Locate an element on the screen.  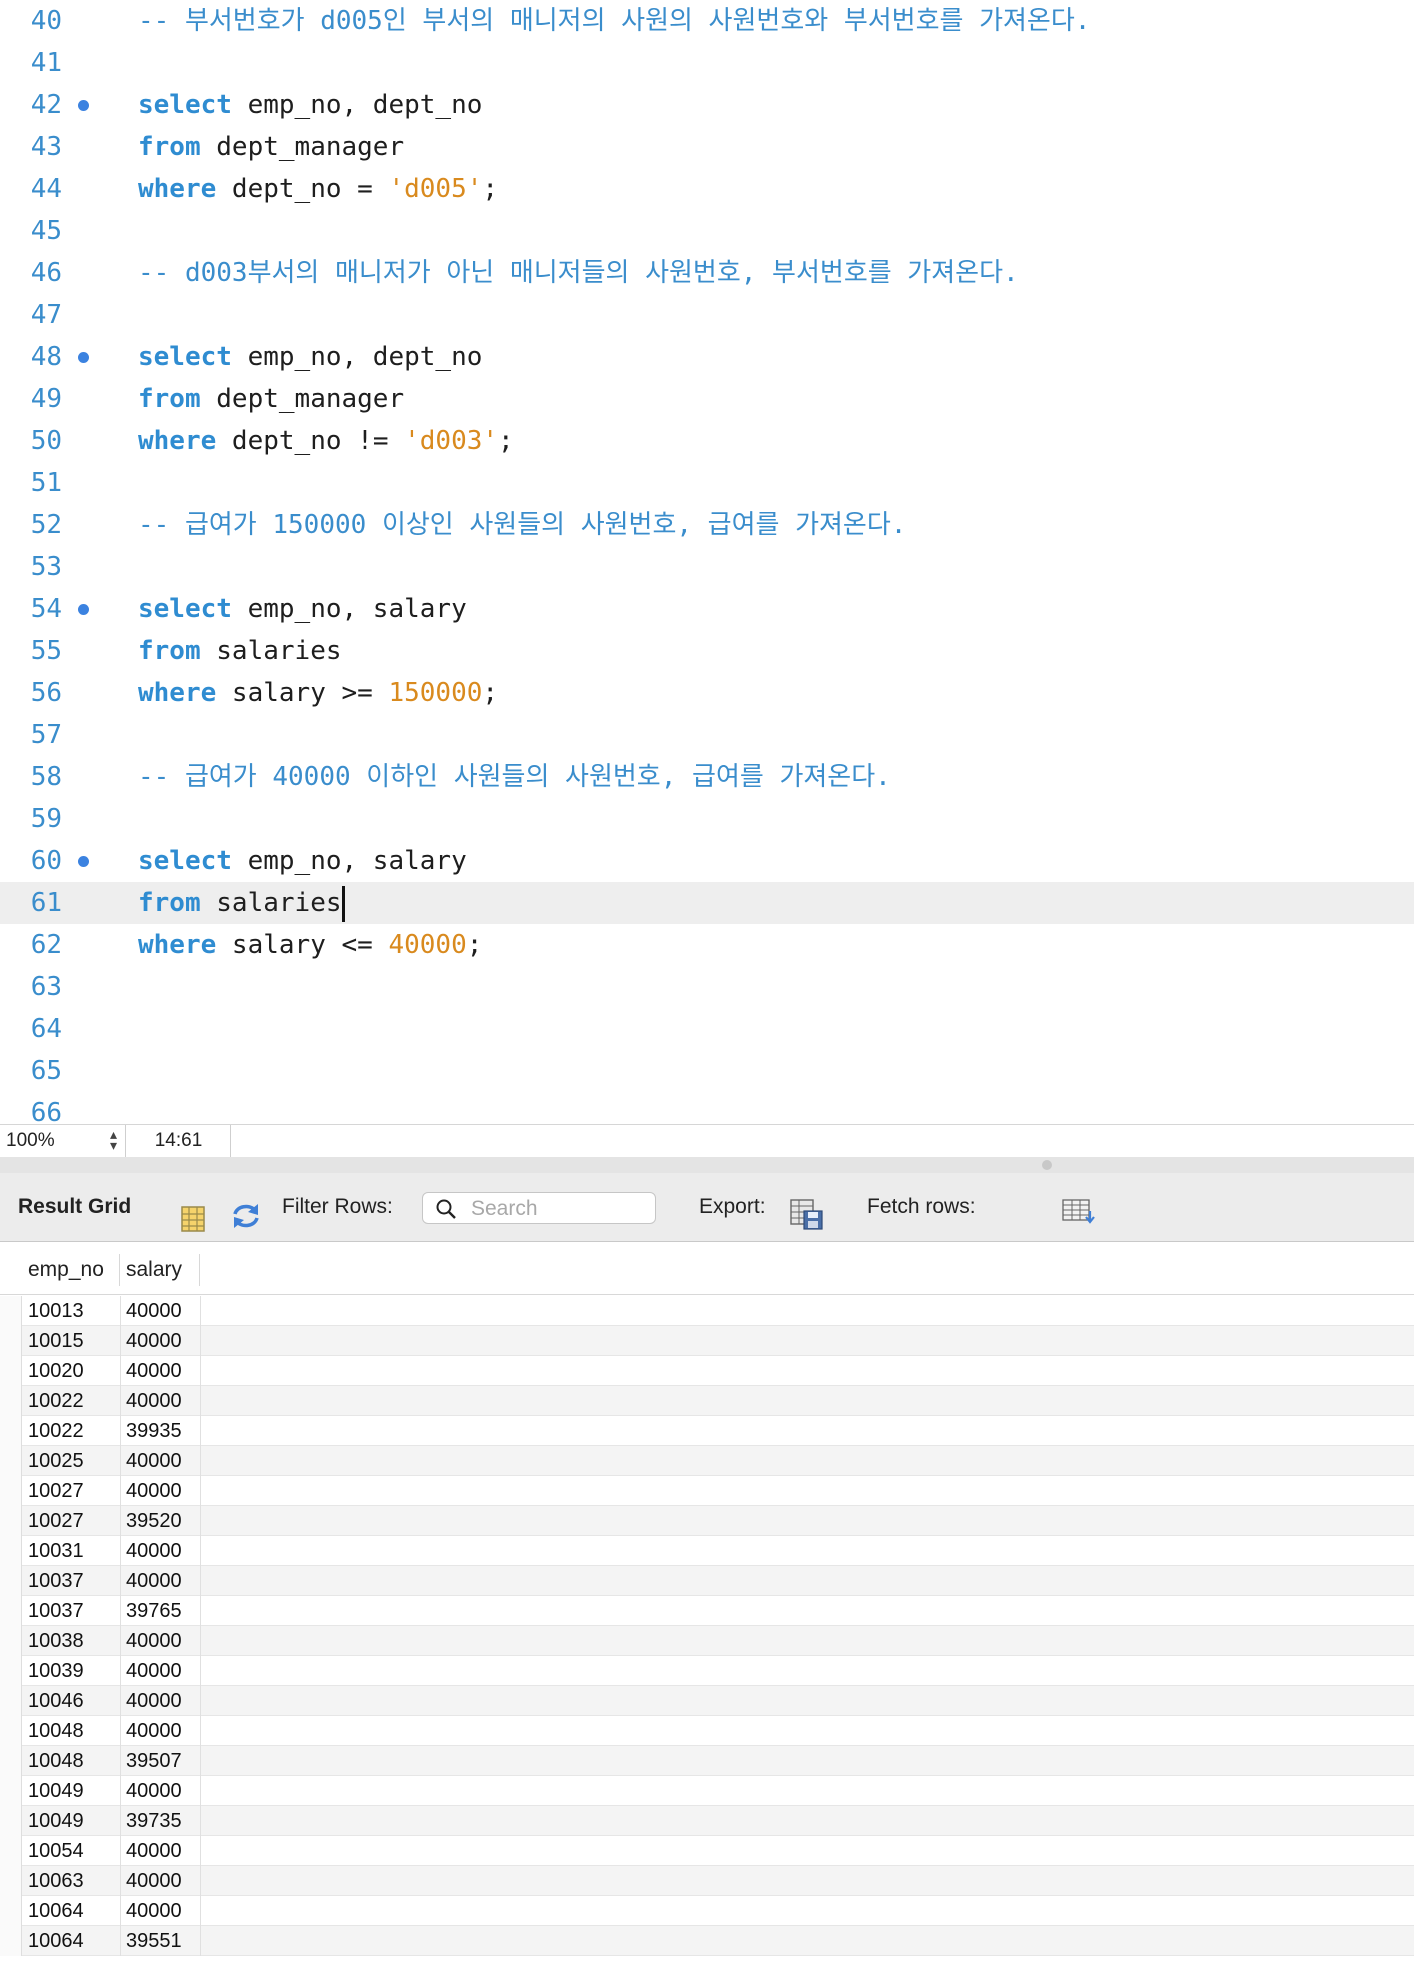
cell-emp-no: 10063 is located at coordinates (56, 1881).